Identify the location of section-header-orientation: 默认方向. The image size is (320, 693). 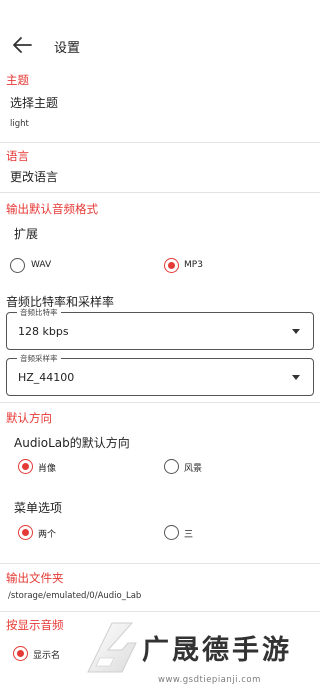
(29, 418).